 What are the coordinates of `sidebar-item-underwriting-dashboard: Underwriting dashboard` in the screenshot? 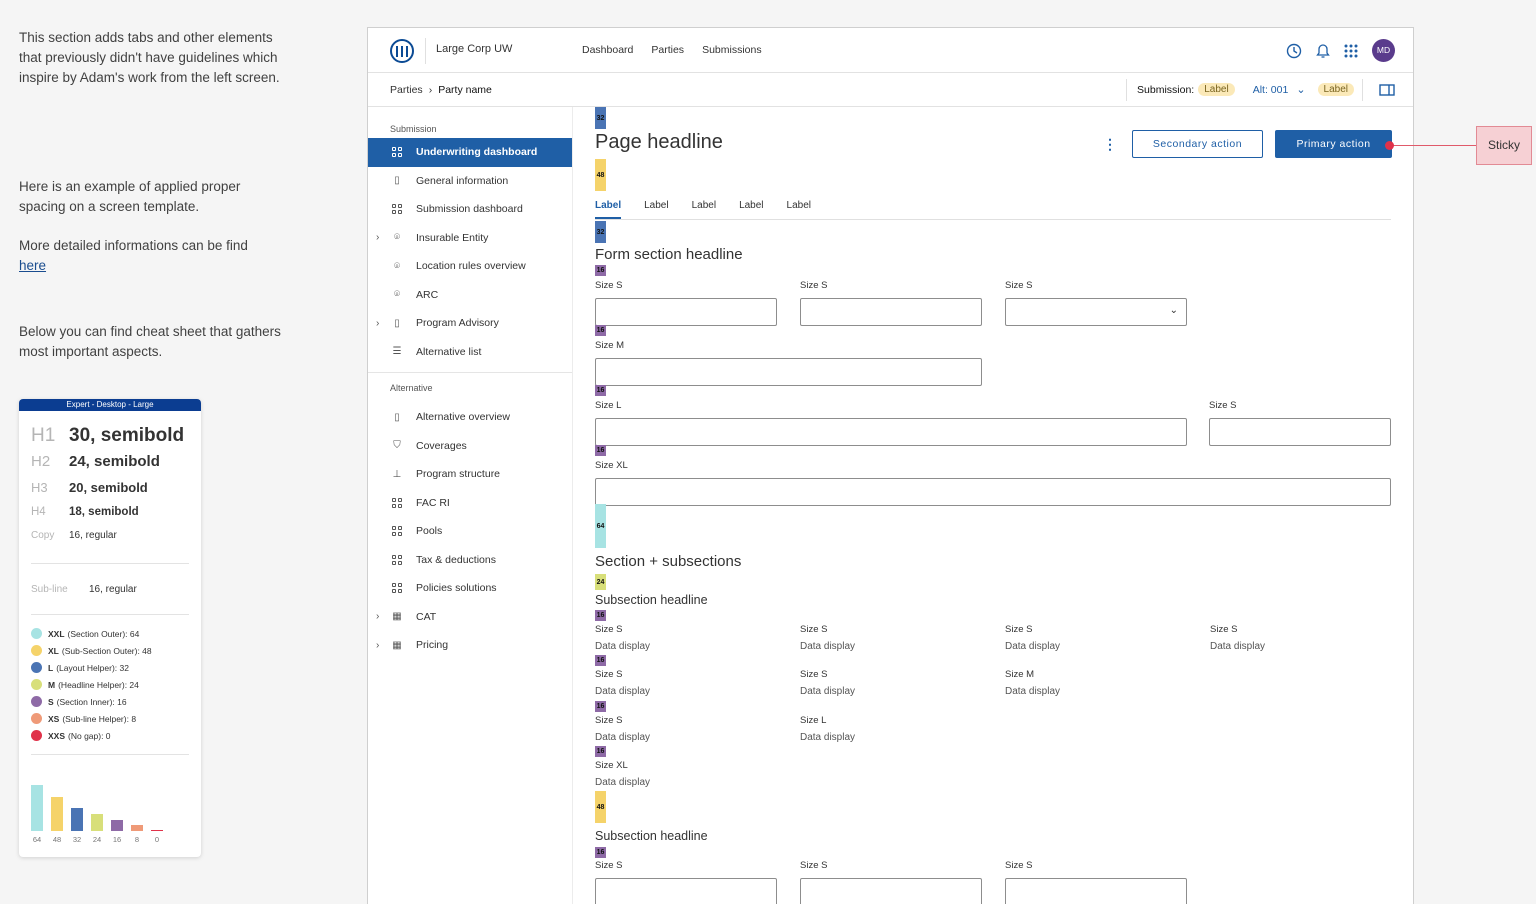 It's located at (470, 152).